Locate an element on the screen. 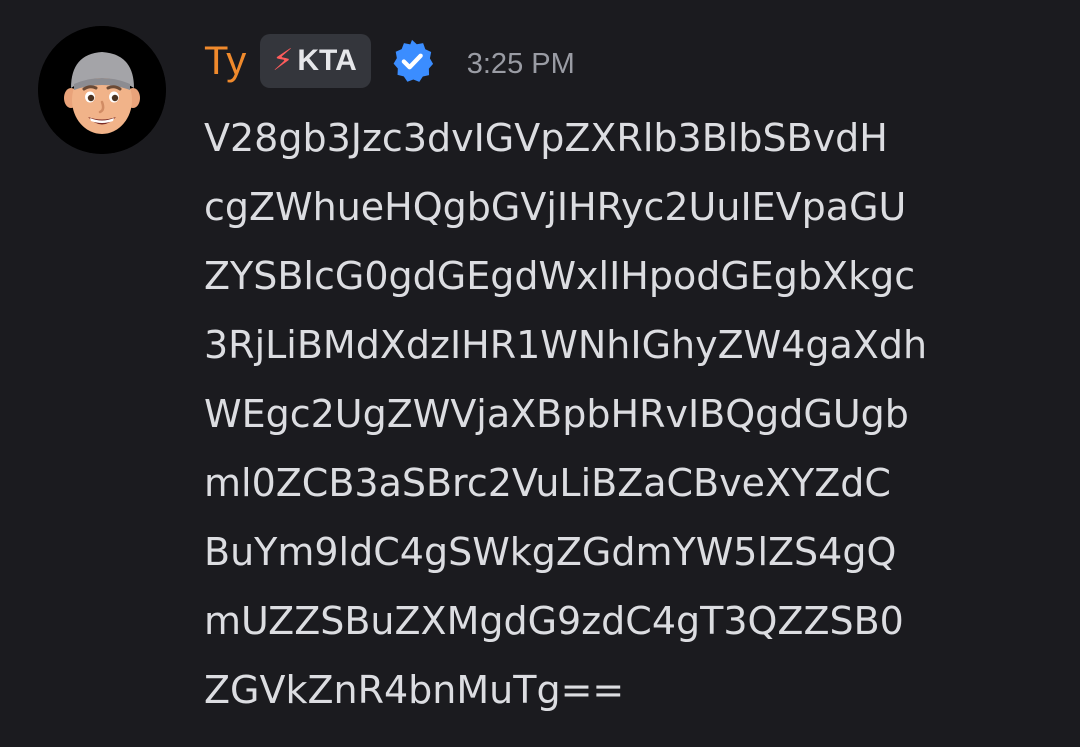 The width and height of the screenshot is (1080, 747). message-text-line: mUZZSBuZXMgdG9zdC4gT3QZZSB0 is located at coordinates (554, 621).